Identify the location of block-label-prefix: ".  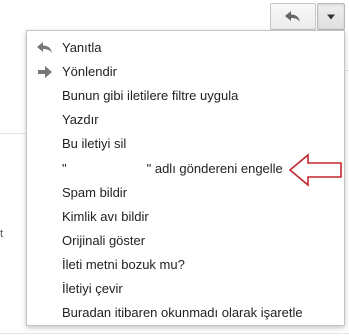
(64, 168).